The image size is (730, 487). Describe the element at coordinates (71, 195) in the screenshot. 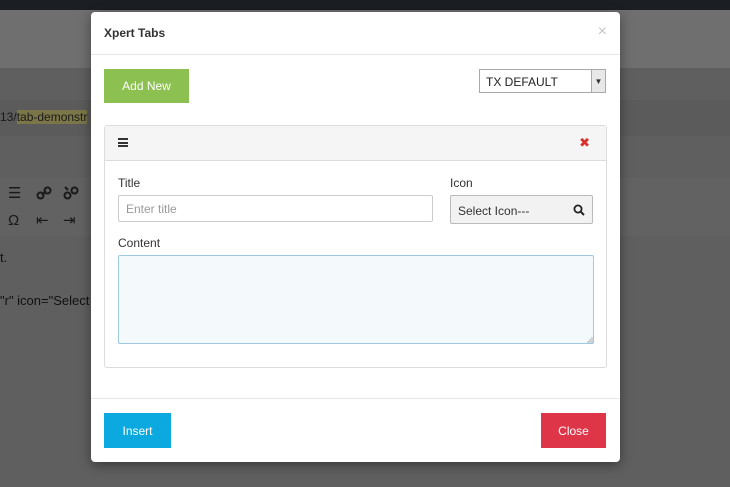

I see `unlink-icon` at that location.